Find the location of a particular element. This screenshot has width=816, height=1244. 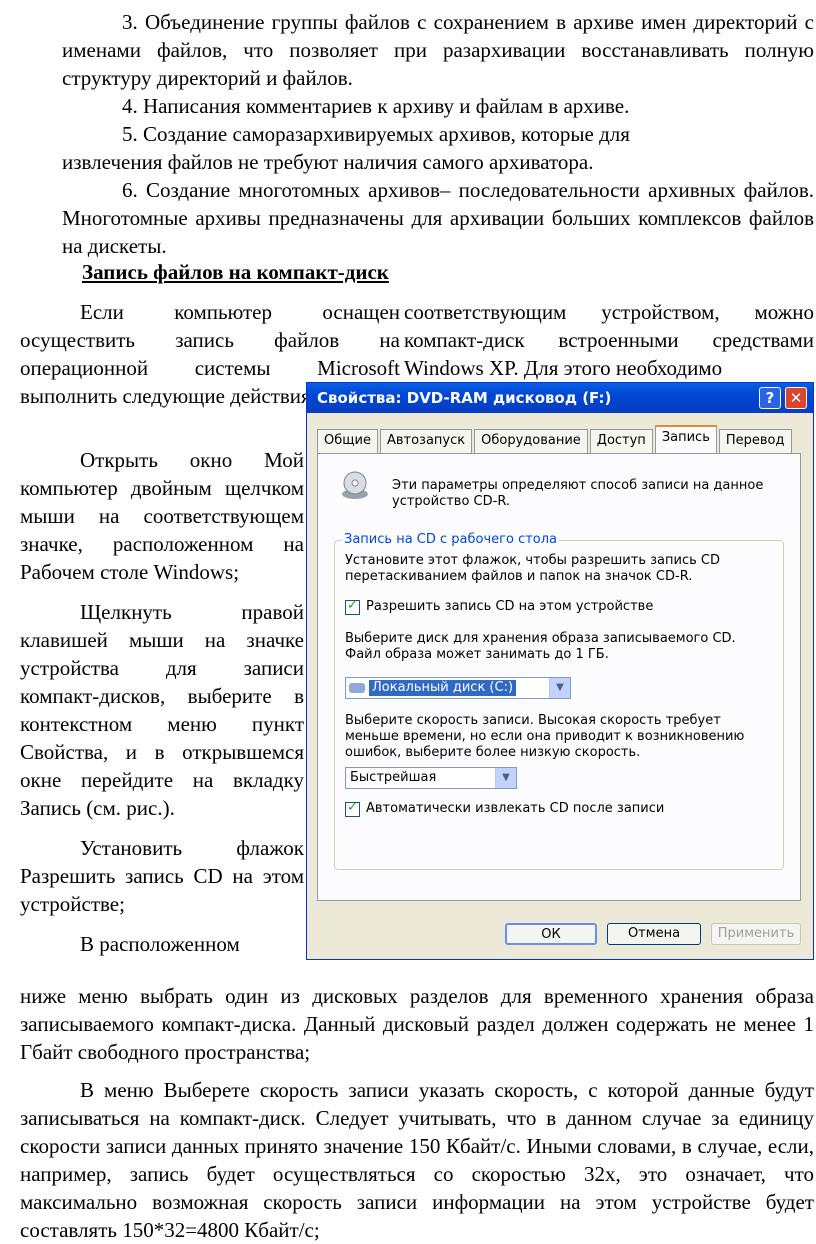

window-title: Свойства: DVD-RAM дисковод (F:) is located at coordinates (464, 398).